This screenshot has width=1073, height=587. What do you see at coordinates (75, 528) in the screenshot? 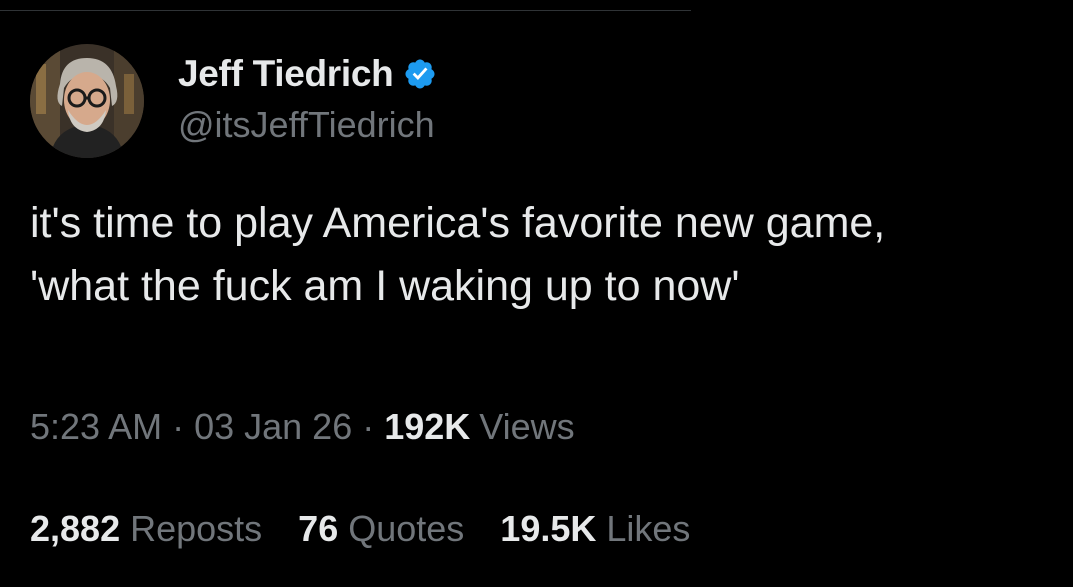
I see `reposts-count: 2,882` at bounding box center [75, 528].